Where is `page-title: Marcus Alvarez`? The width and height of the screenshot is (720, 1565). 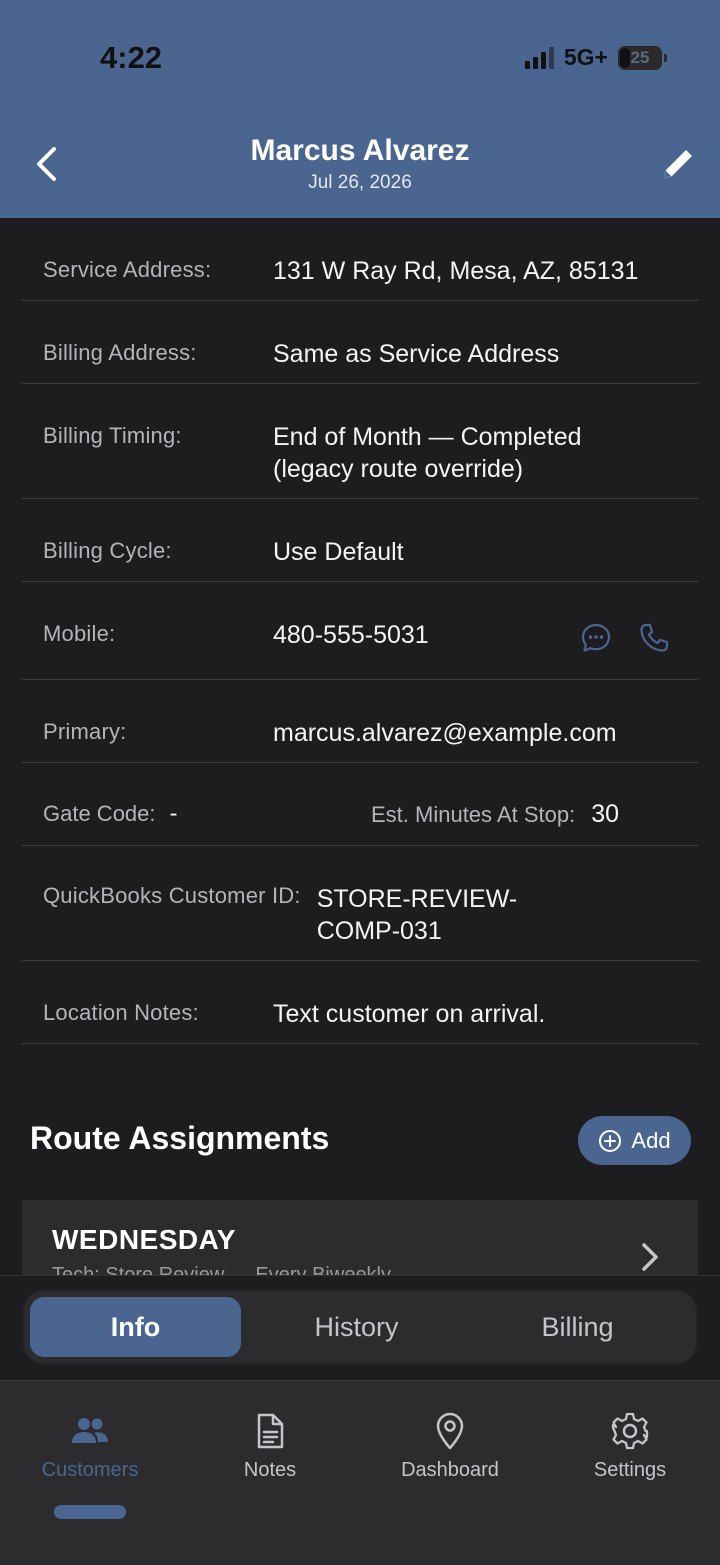 page-title: Marcus Alvarez is located at coordinates (360, 150).